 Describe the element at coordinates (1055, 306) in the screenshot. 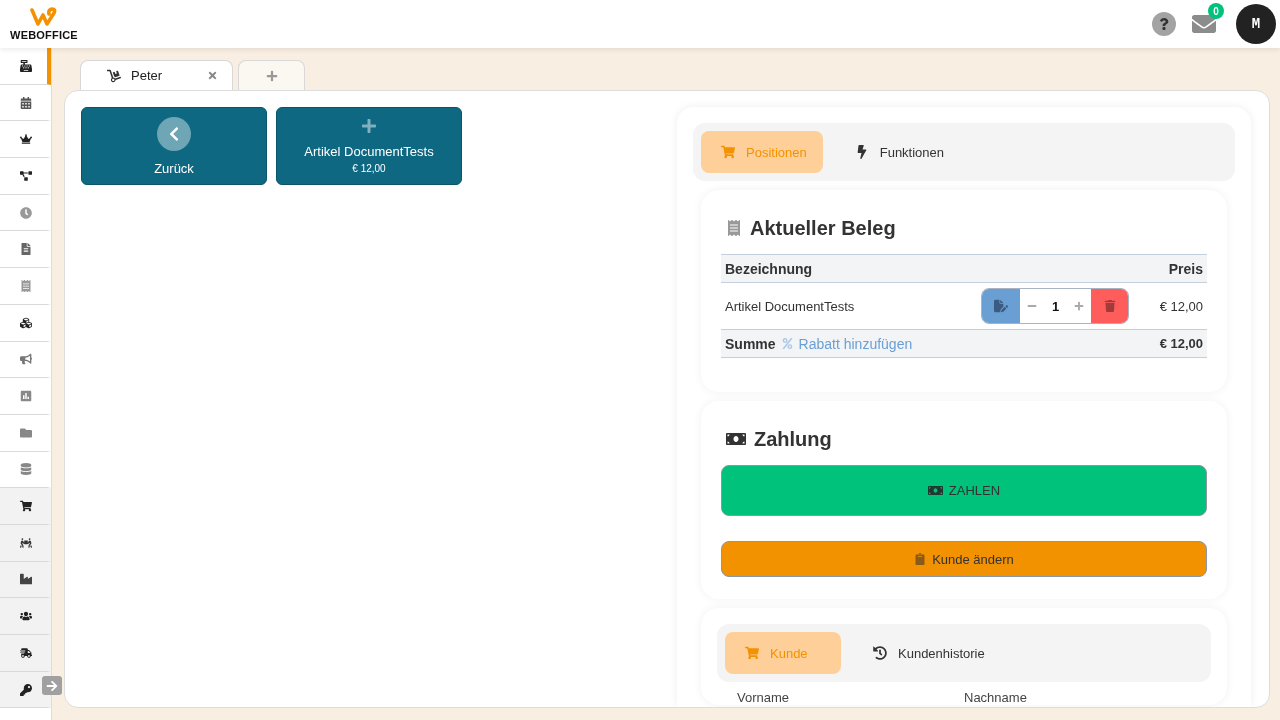

I see `quantity-value: 1` at that location.